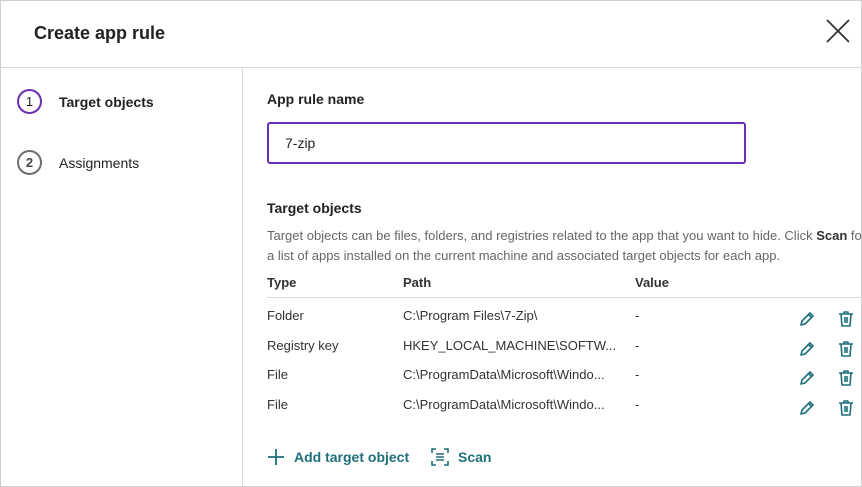  I want to click on app-rule-name-input, so click(506, 143).